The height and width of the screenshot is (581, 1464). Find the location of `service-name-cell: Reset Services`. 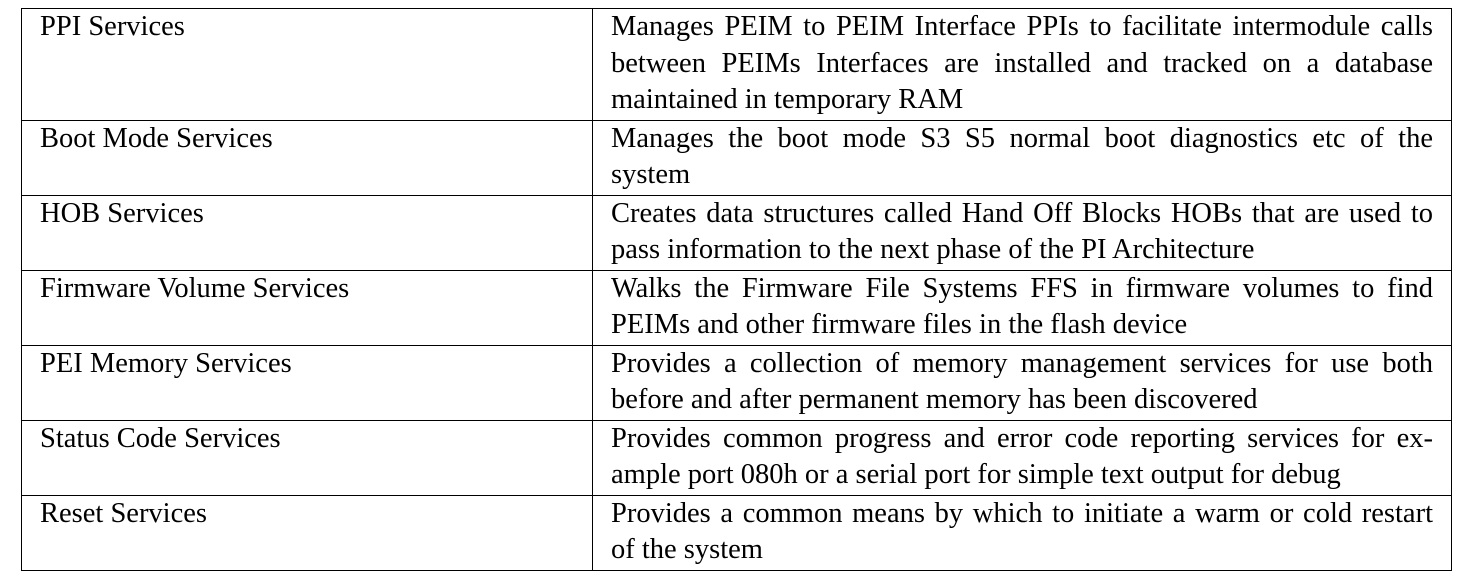

service-name-cell: Reset Services is located at coordinates (307, 532).